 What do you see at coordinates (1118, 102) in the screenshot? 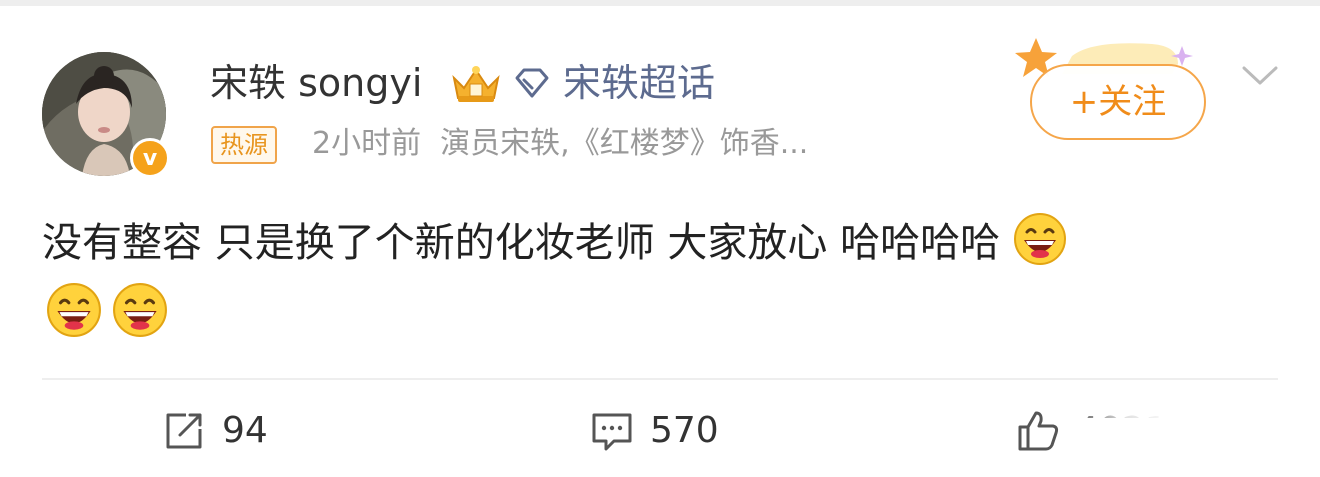
I see `follow-button: +关注` at bounding box center [1118, 102].